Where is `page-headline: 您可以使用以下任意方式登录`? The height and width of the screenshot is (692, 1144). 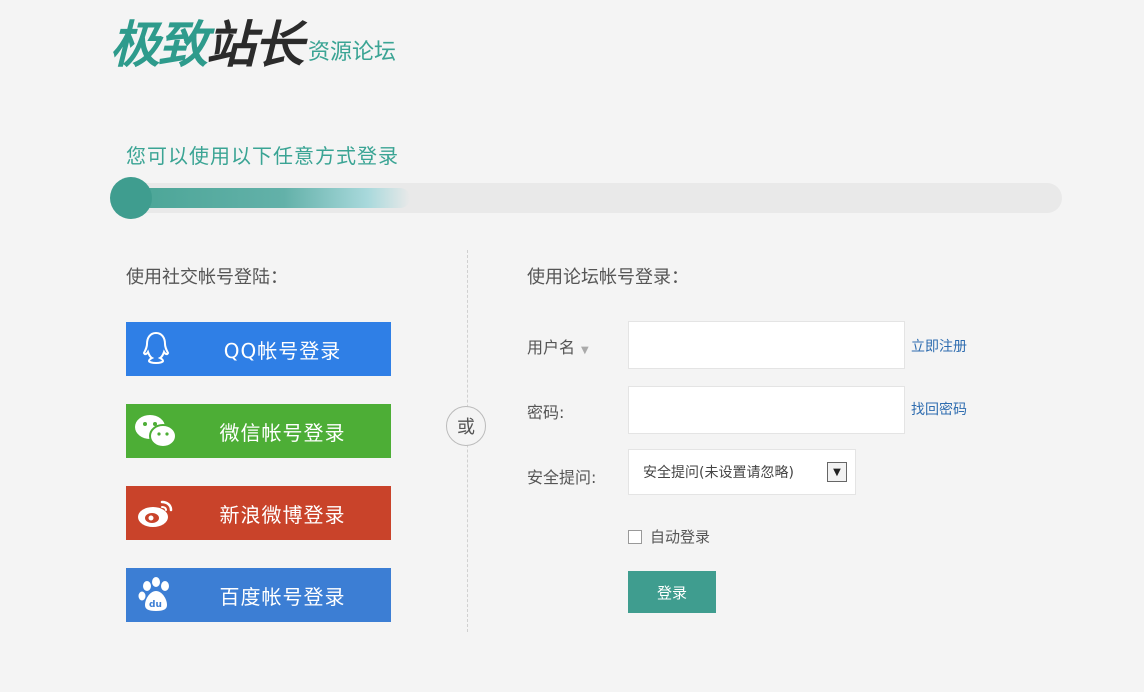
page-headline: 您可以使用以下任意方式登录 is located at coordinates (262, 156).